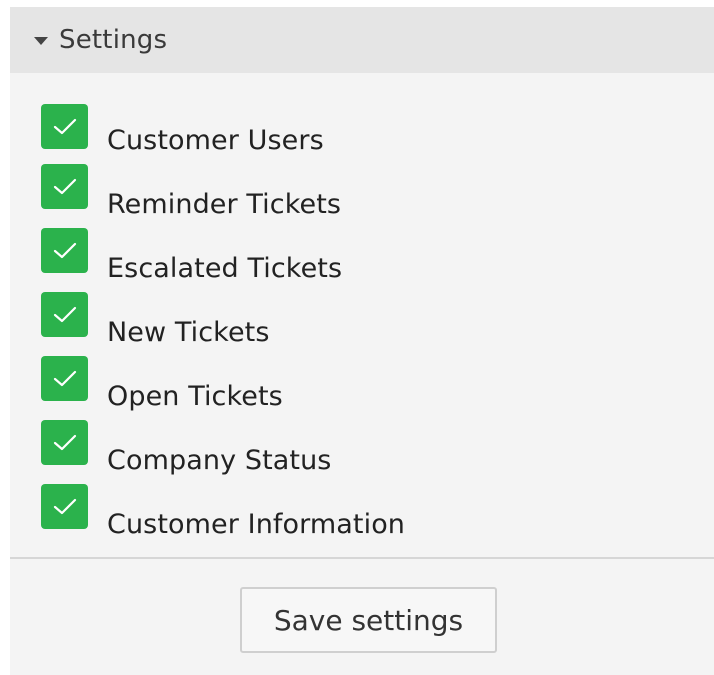 Image resolution: width=714 pixels, height=675 pixels. What do you see at coordinates (377, 131) in the screenshot?
I see `option-customer-users: Customer Users` at bounding box center [377, 131].